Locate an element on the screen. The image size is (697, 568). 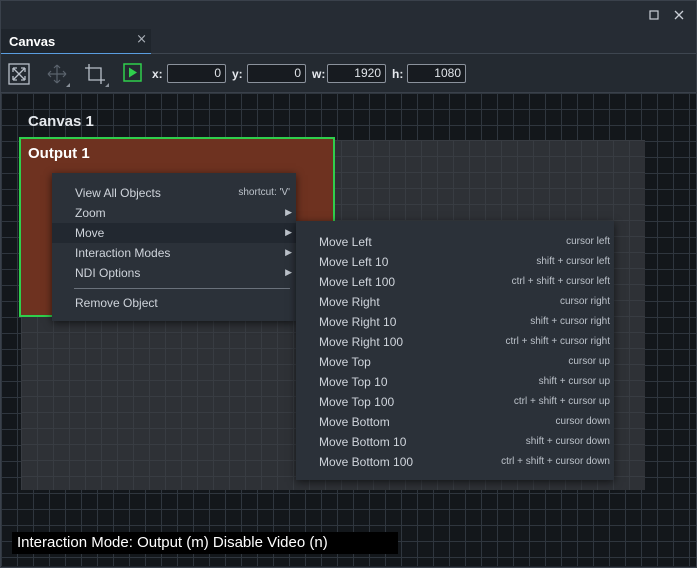
toolbar: x: 0 y: 0 w: 1920 h: 1080 is located at coordinates (348, 73).